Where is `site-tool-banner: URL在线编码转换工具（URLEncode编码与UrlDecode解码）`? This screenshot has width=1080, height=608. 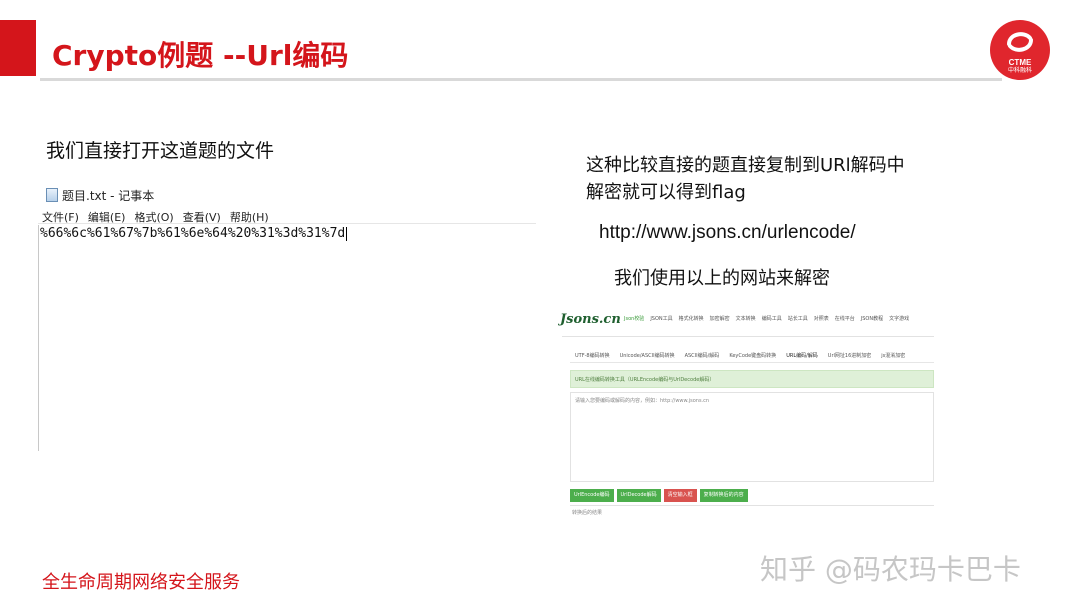 site-tool-banner: URL在线编码转换工具（URLEncode编码与UrlDecode解码） is located at coordinates (752, 379).